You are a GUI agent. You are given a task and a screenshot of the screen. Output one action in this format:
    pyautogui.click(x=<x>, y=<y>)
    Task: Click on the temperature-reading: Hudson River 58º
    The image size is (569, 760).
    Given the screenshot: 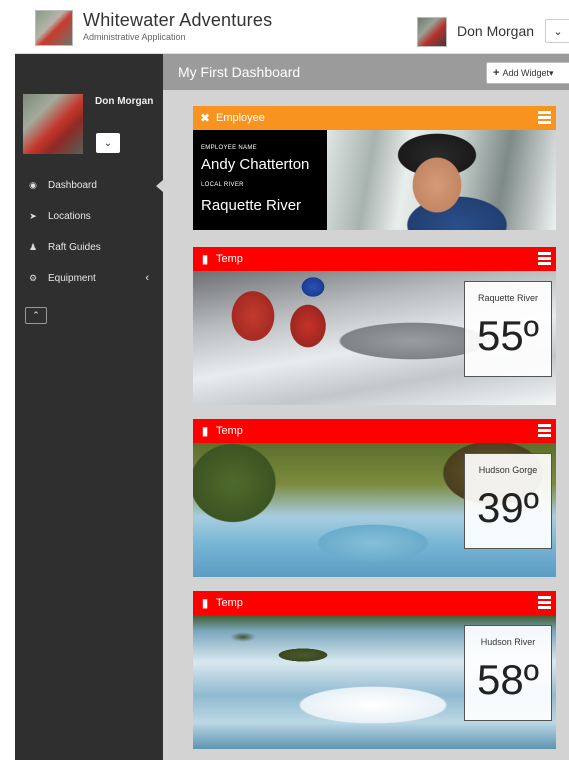 What is the action you would take?
    pyautogui.click(x=508, y=673)
    